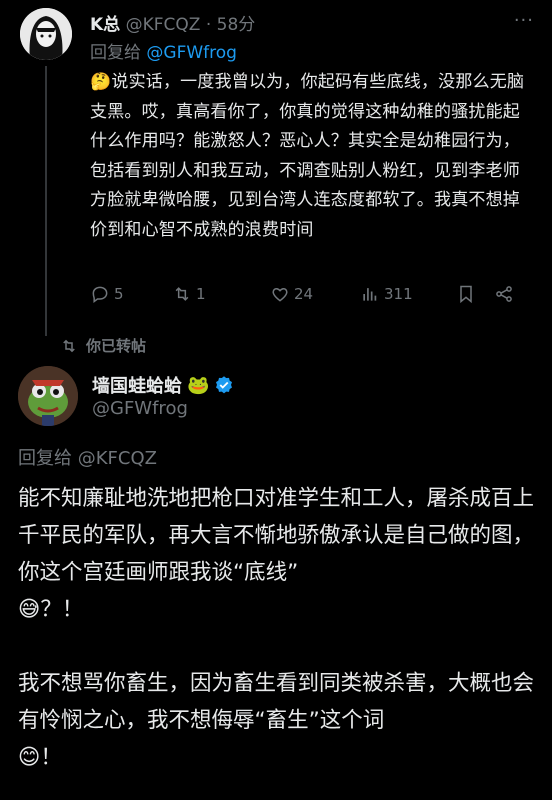 Image resolution: width=552 pixels, height=800 pixels. I want to click on author-handle: @GFWfrog, so click(140, 408).